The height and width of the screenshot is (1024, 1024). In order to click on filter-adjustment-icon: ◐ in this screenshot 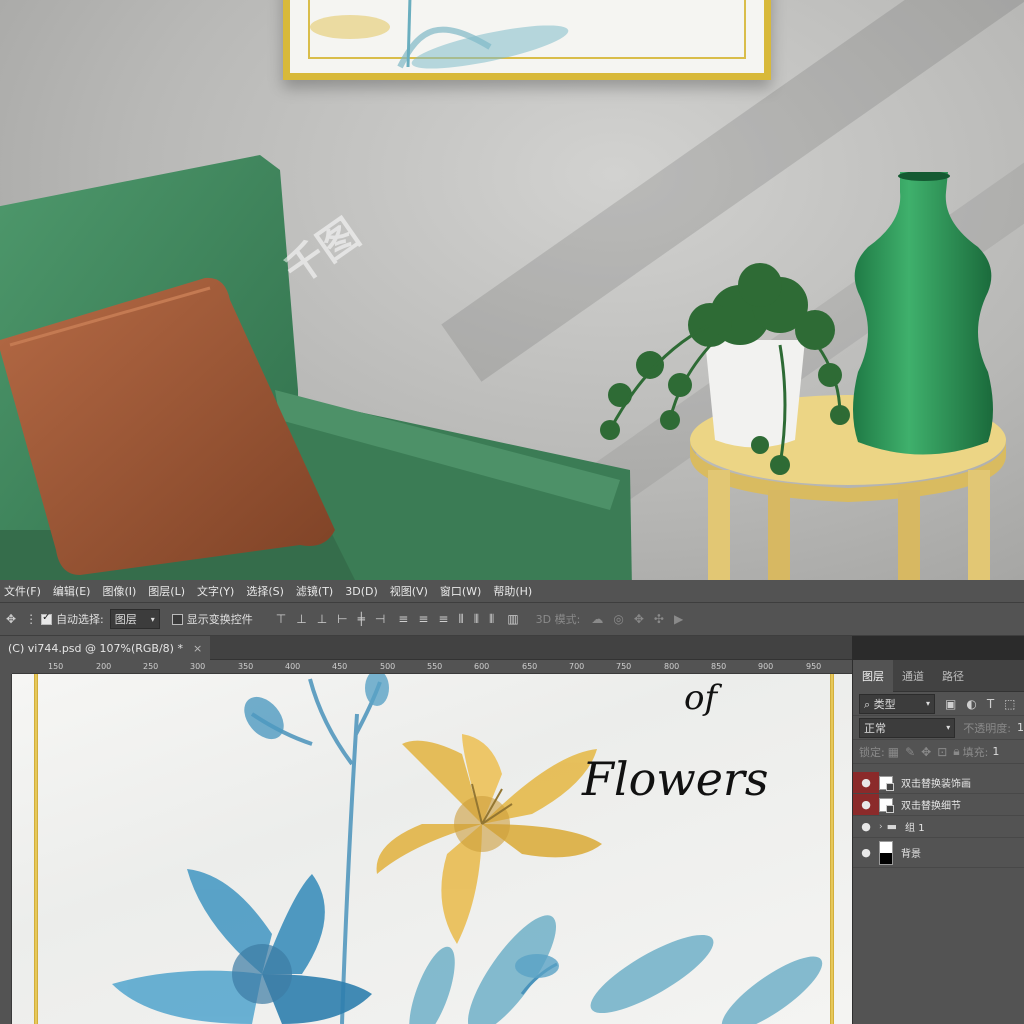, I will do `click(971, 704)`.